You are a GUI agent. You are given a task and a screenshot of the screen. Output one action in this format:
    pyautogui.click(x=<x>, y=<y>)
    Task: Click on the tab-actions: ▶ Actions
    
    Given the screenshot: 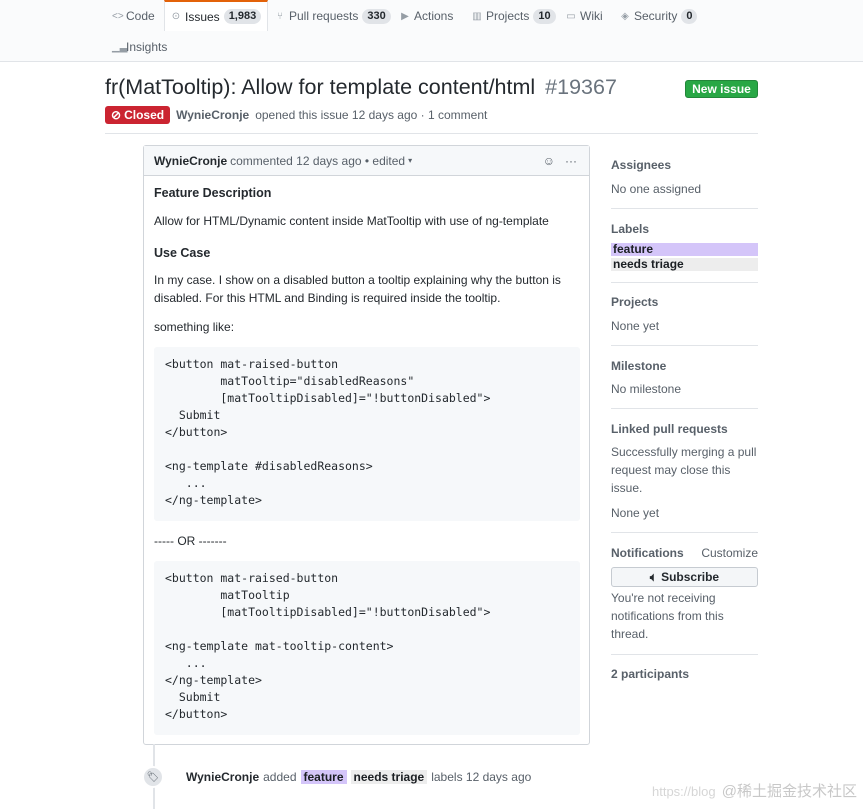 What is the action you would take?
    pyautogui.click(x=426, y=16)
    